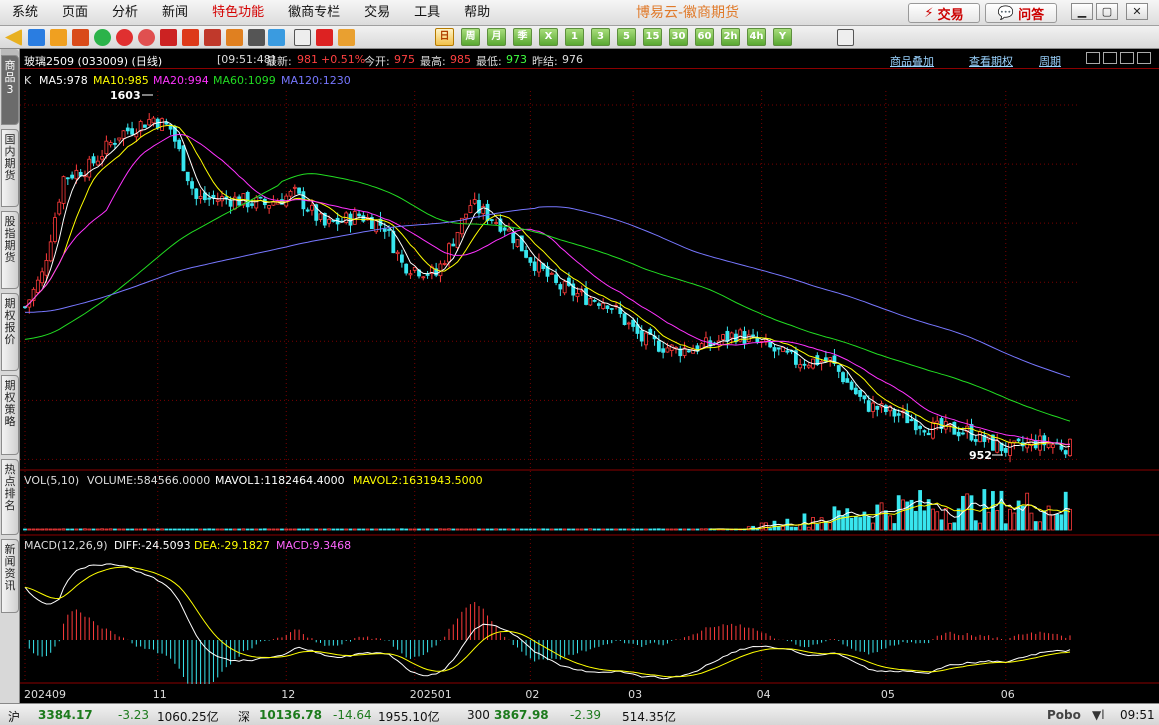 The width and height of the screenshot is (1159, 725). I want to click on menu-6: 交易, so click(377, 13).